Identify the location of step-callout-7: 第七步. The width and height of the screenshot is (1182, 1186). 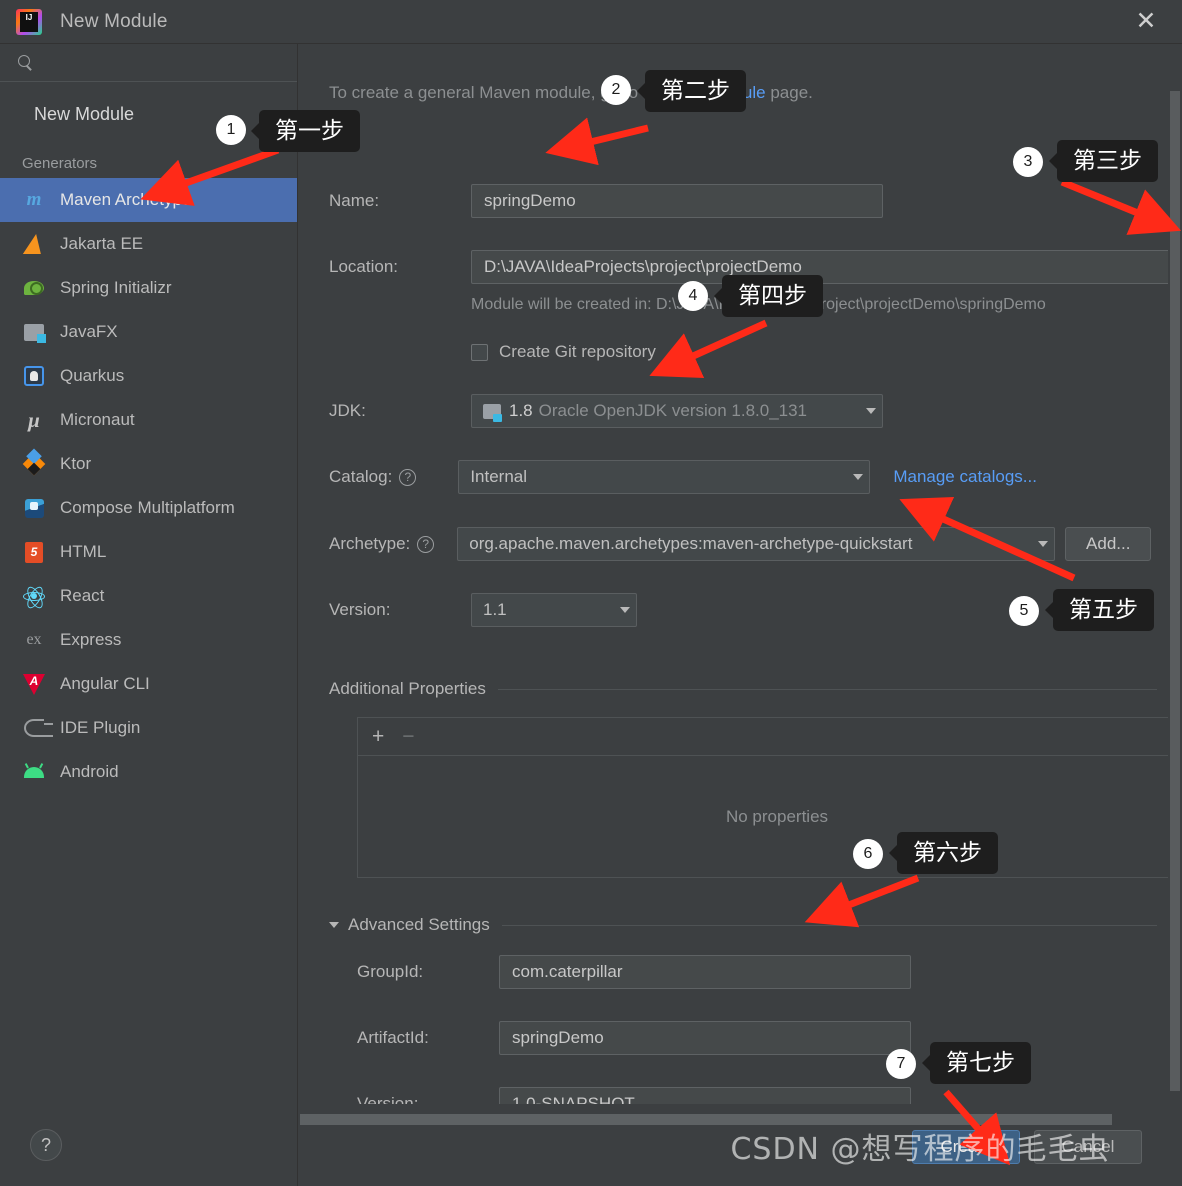
(980, 1063).